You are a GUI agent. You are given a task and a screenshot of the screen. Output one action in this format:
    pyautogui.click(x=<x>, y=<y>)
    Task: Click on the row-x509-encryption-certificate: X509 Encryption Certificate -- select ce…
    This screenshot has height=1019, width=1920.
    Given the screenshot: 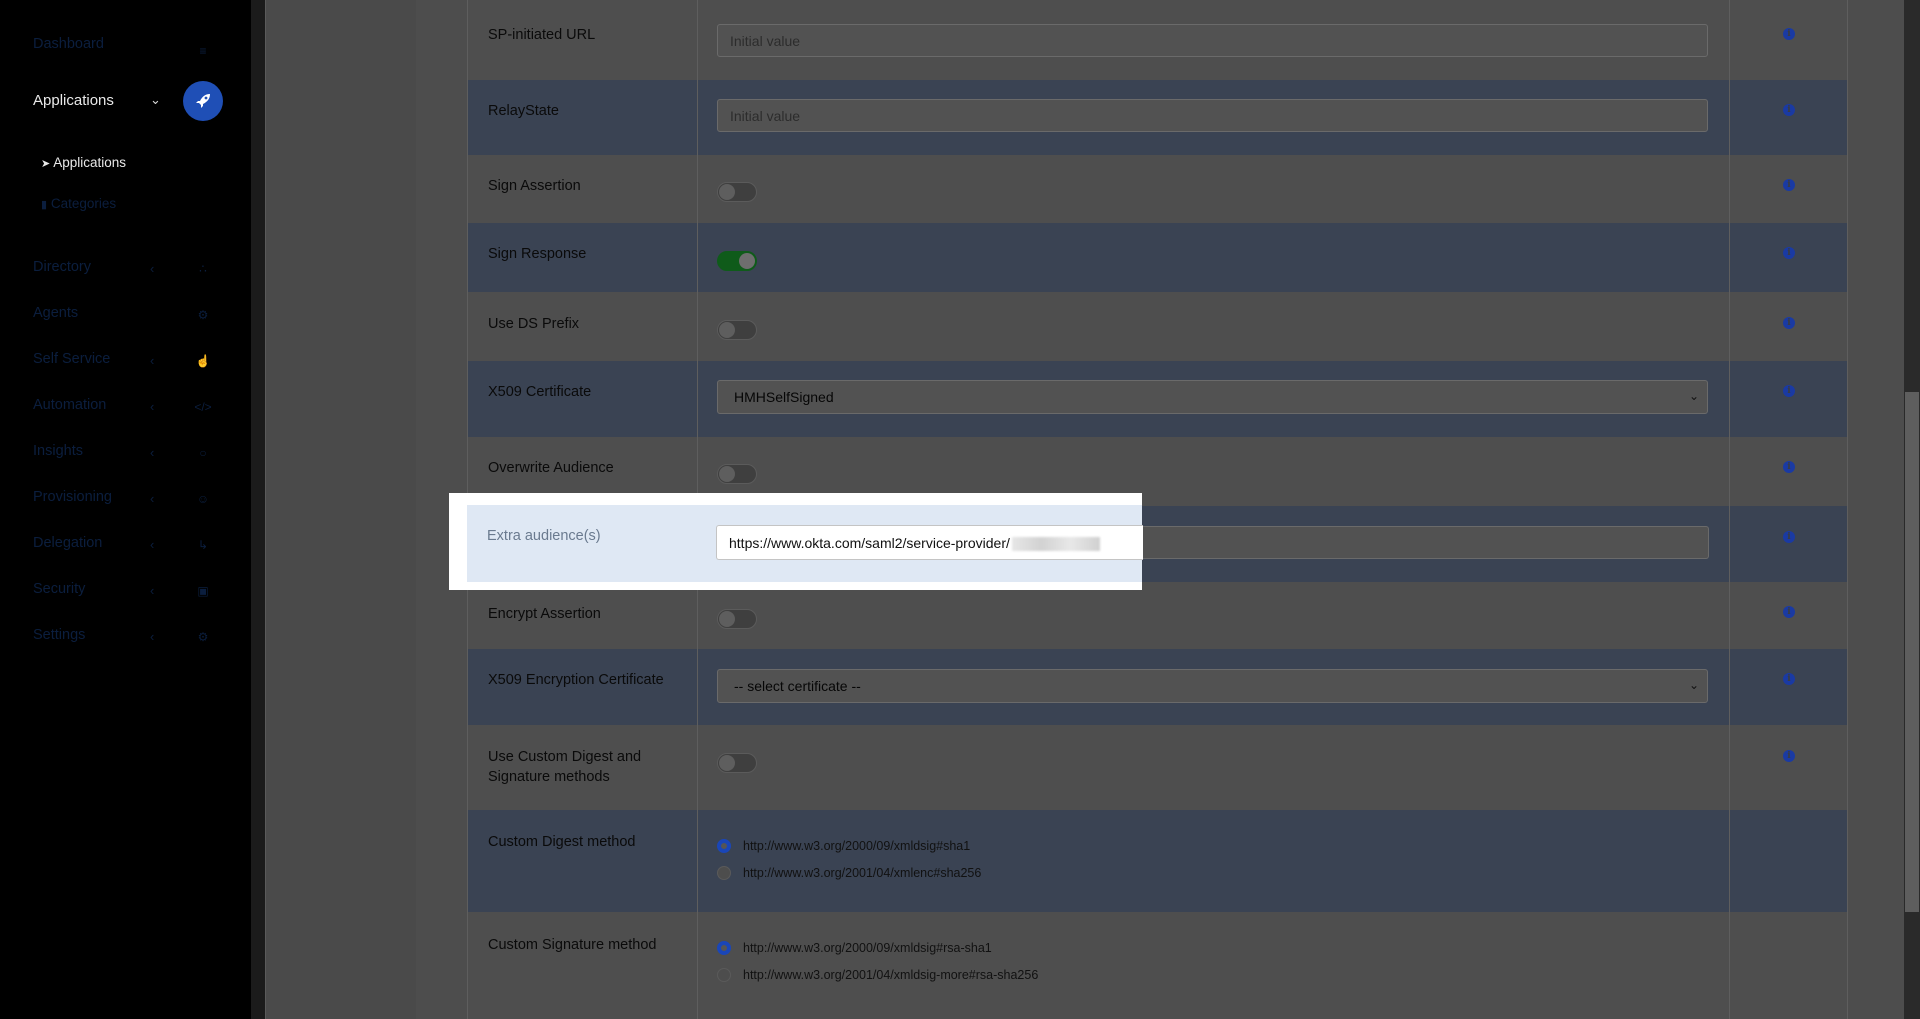 What is the action you would take?
    pyautogui.click(x=1157, y=687)
    